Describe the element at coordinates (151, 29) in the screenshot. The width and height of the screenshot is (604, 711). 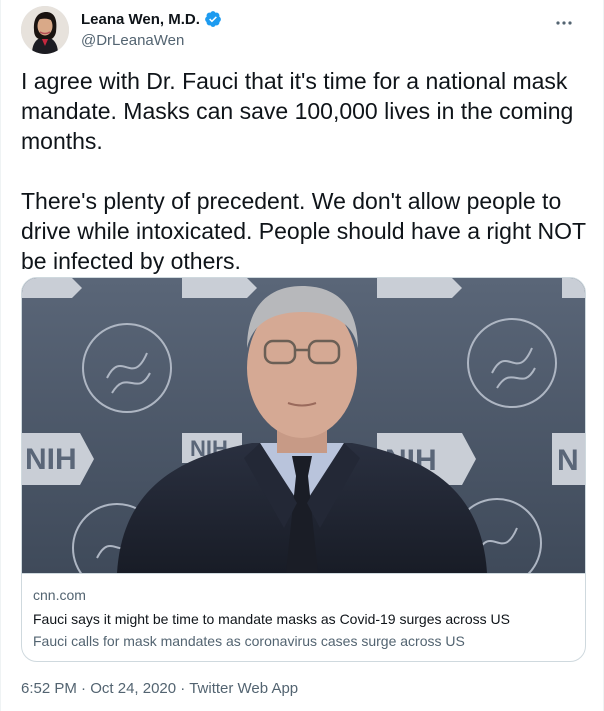
I see `author-names: Leana Wen, M.D. @DrLeanaWen` at that location.